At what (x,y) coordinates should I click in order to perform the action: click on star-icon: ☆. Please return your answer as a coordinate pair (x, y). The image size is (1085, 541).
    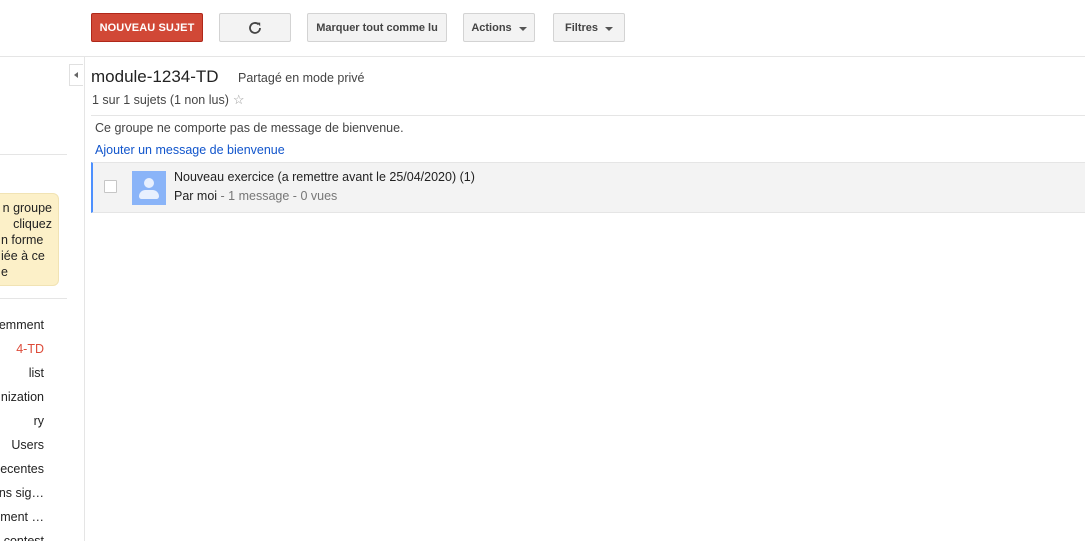
    Looking at the image, I should click on (239, 100).